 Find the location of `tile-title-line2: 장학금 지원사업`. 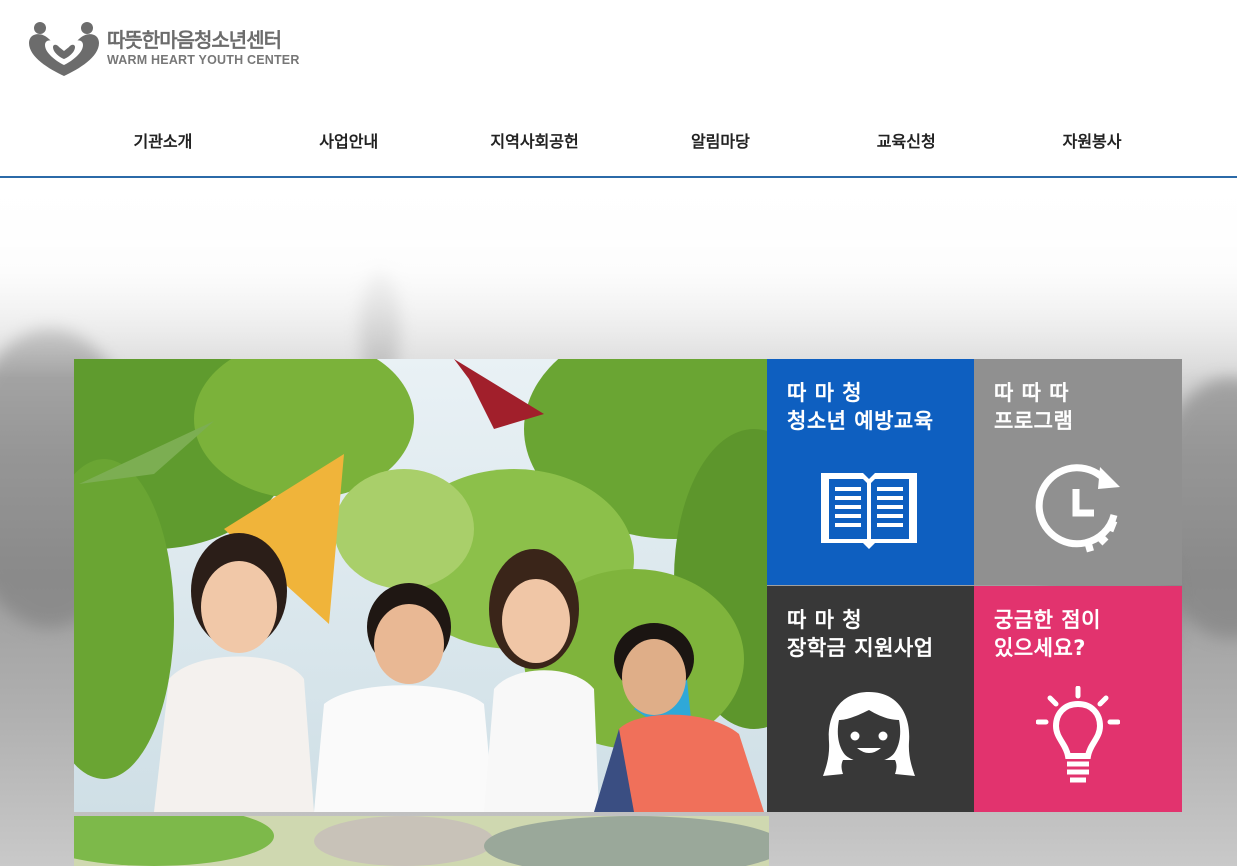

tile-title-line2: 장학금 지원사업 is located at coordinates (860, 648).